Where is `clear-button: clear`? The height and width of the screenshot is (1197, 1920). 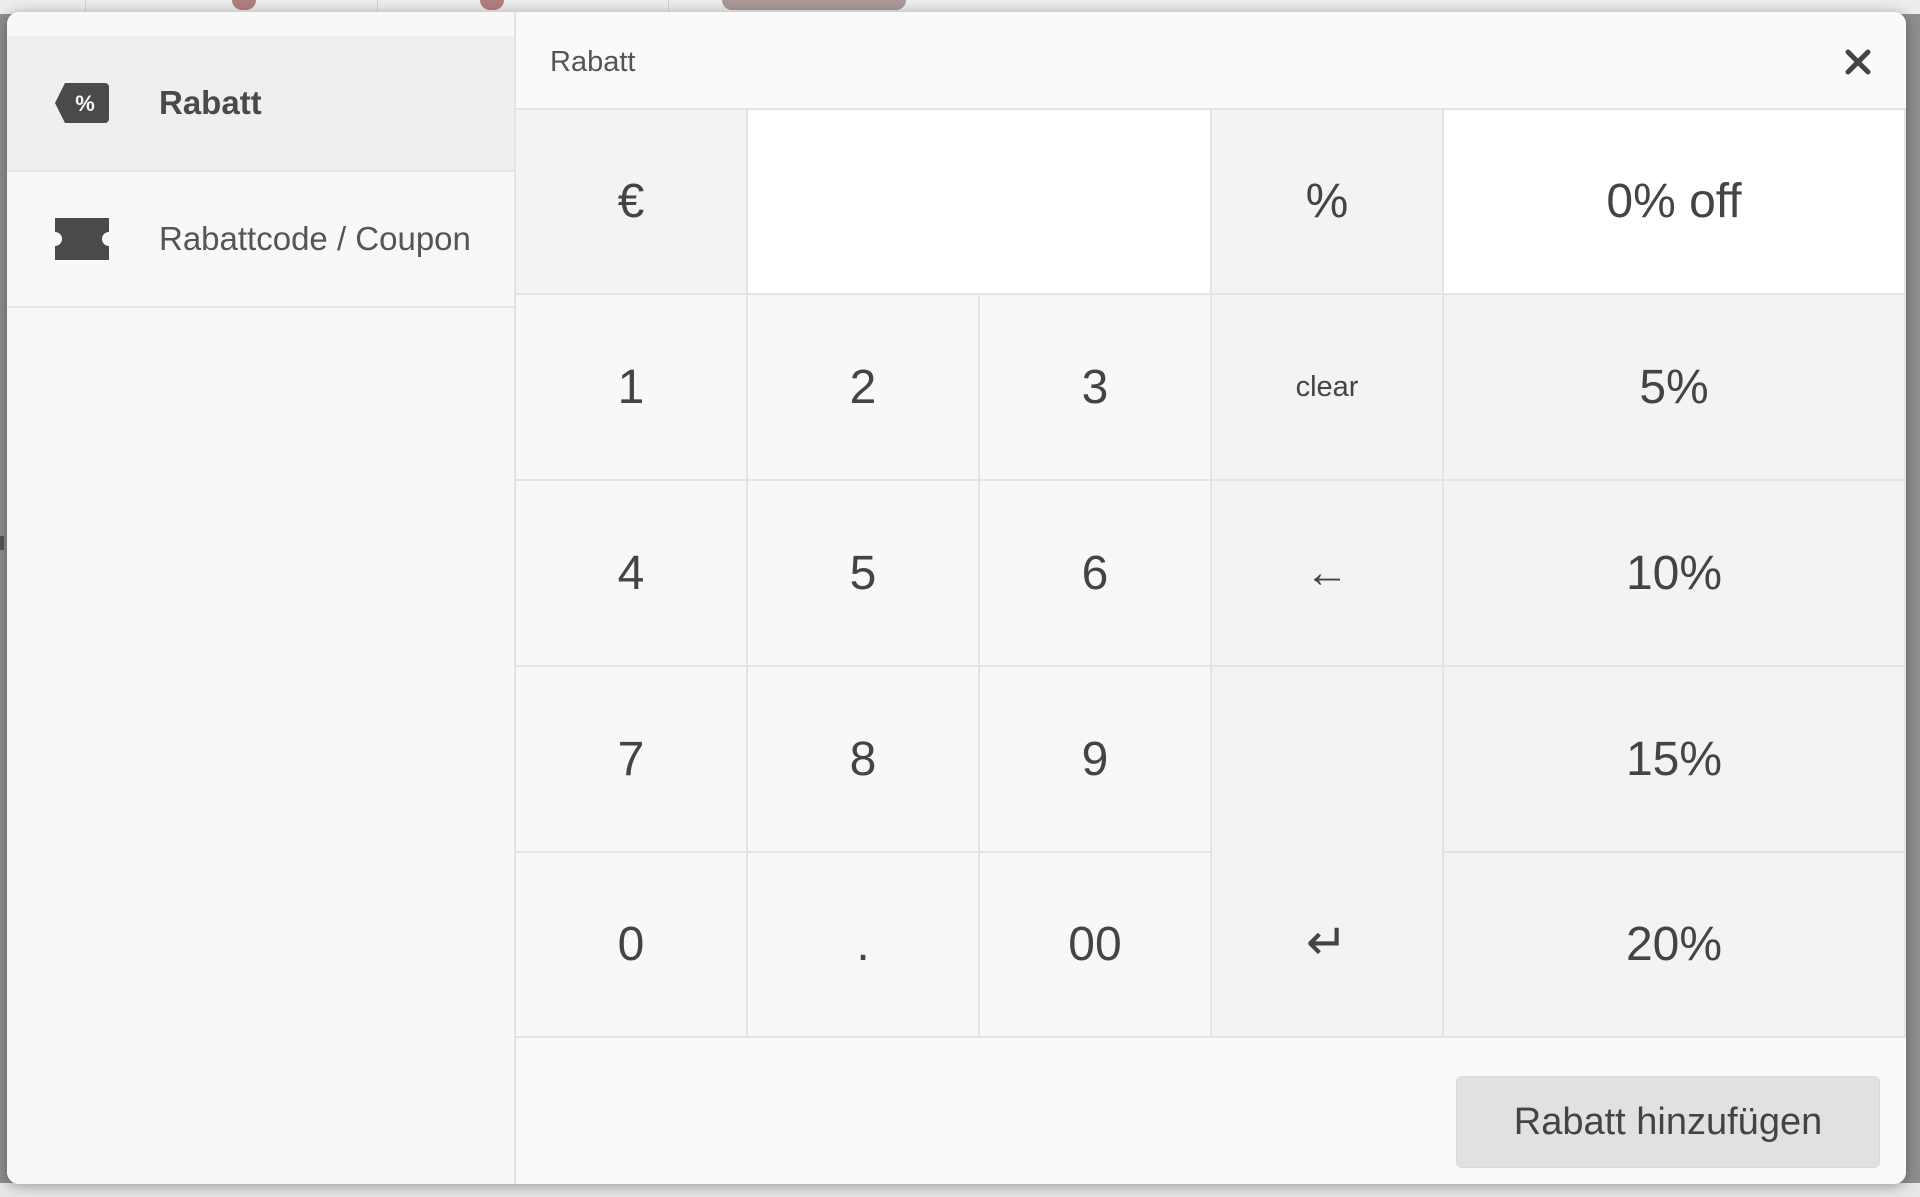 clear-button: clear is located at coordinates (1328, 388).